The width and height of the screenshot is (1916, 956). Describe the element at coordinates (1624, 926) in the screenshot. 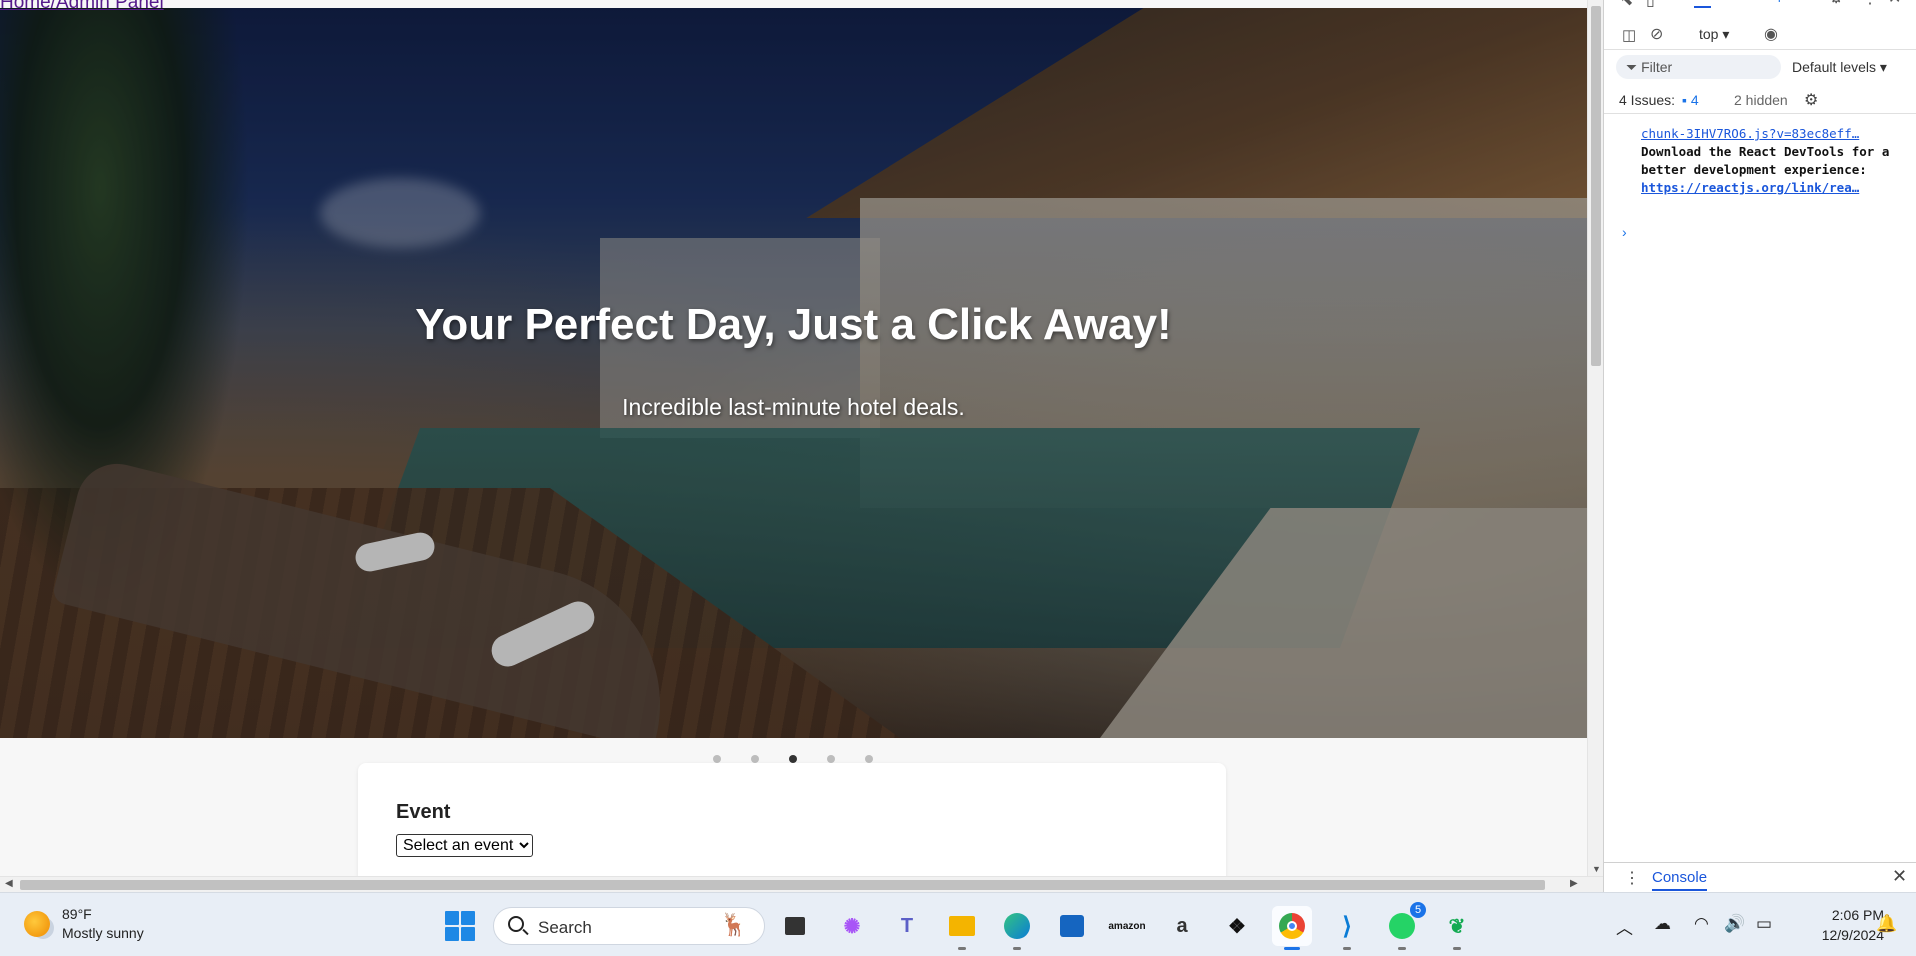

I see `chevron-up-icon: ︿` at that location.